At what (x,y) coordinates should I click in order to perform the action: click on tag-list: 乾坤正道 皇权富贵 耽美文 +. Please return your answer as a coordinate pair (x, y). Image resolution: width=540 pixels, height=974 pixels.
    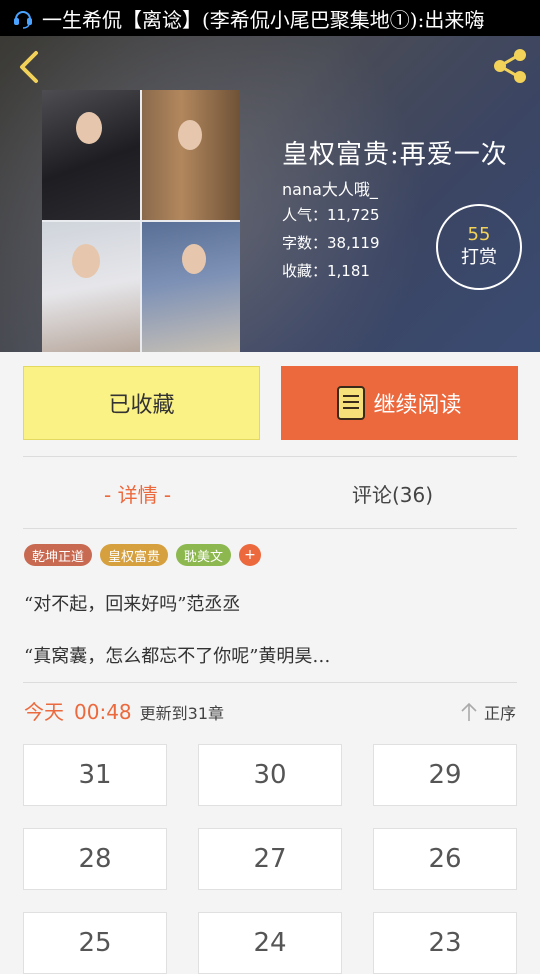
    Looking at the image, I should click on (143, 555).